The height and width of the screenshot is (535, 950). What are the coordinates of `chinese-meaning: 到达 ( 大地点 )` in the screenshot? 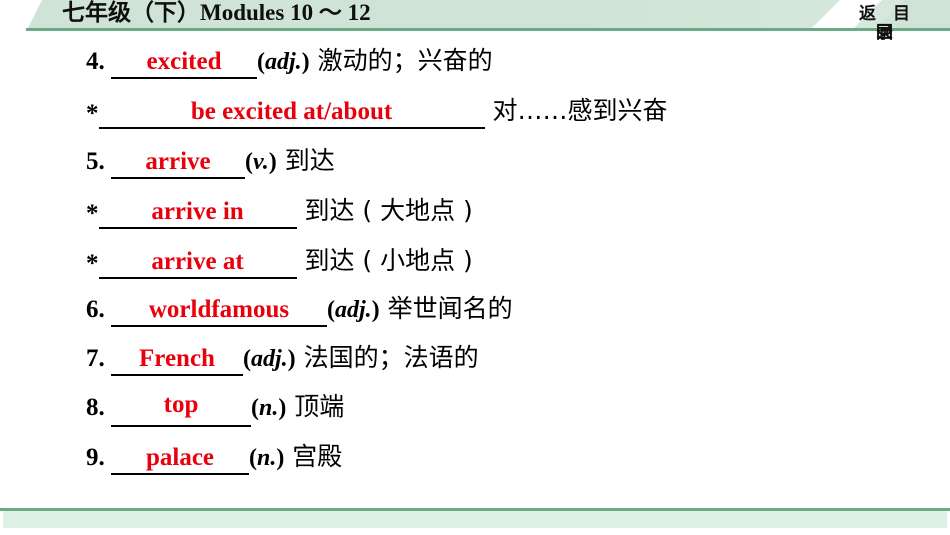 It's located at (384, 210).